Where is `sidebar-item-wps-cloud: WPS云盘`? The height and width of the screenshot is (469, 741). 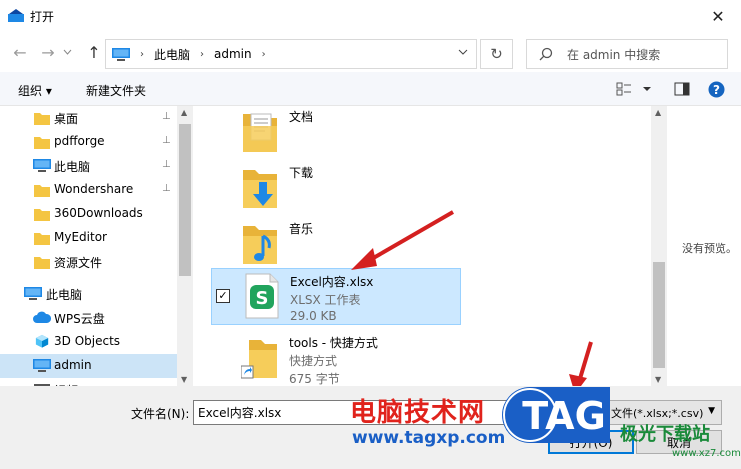 sidebar-item-wps-cloud: WPS云盘 is located at coordinates (88, 318).